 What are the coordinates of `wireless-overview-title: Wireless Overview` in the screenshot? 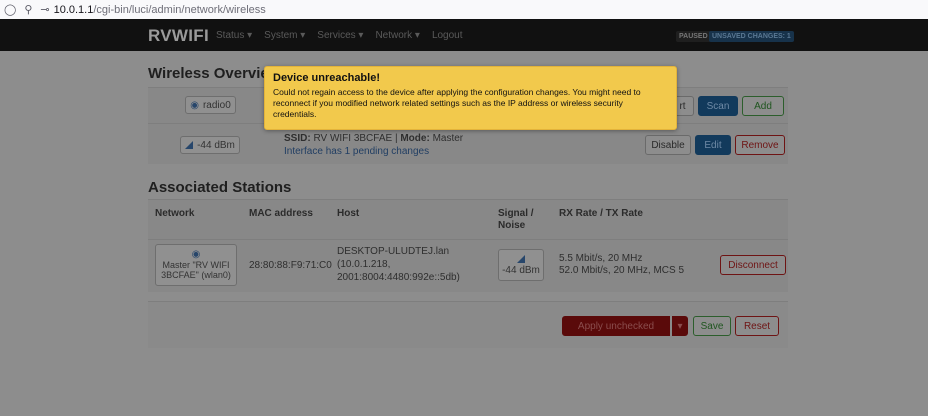 It's located at (214, 73).